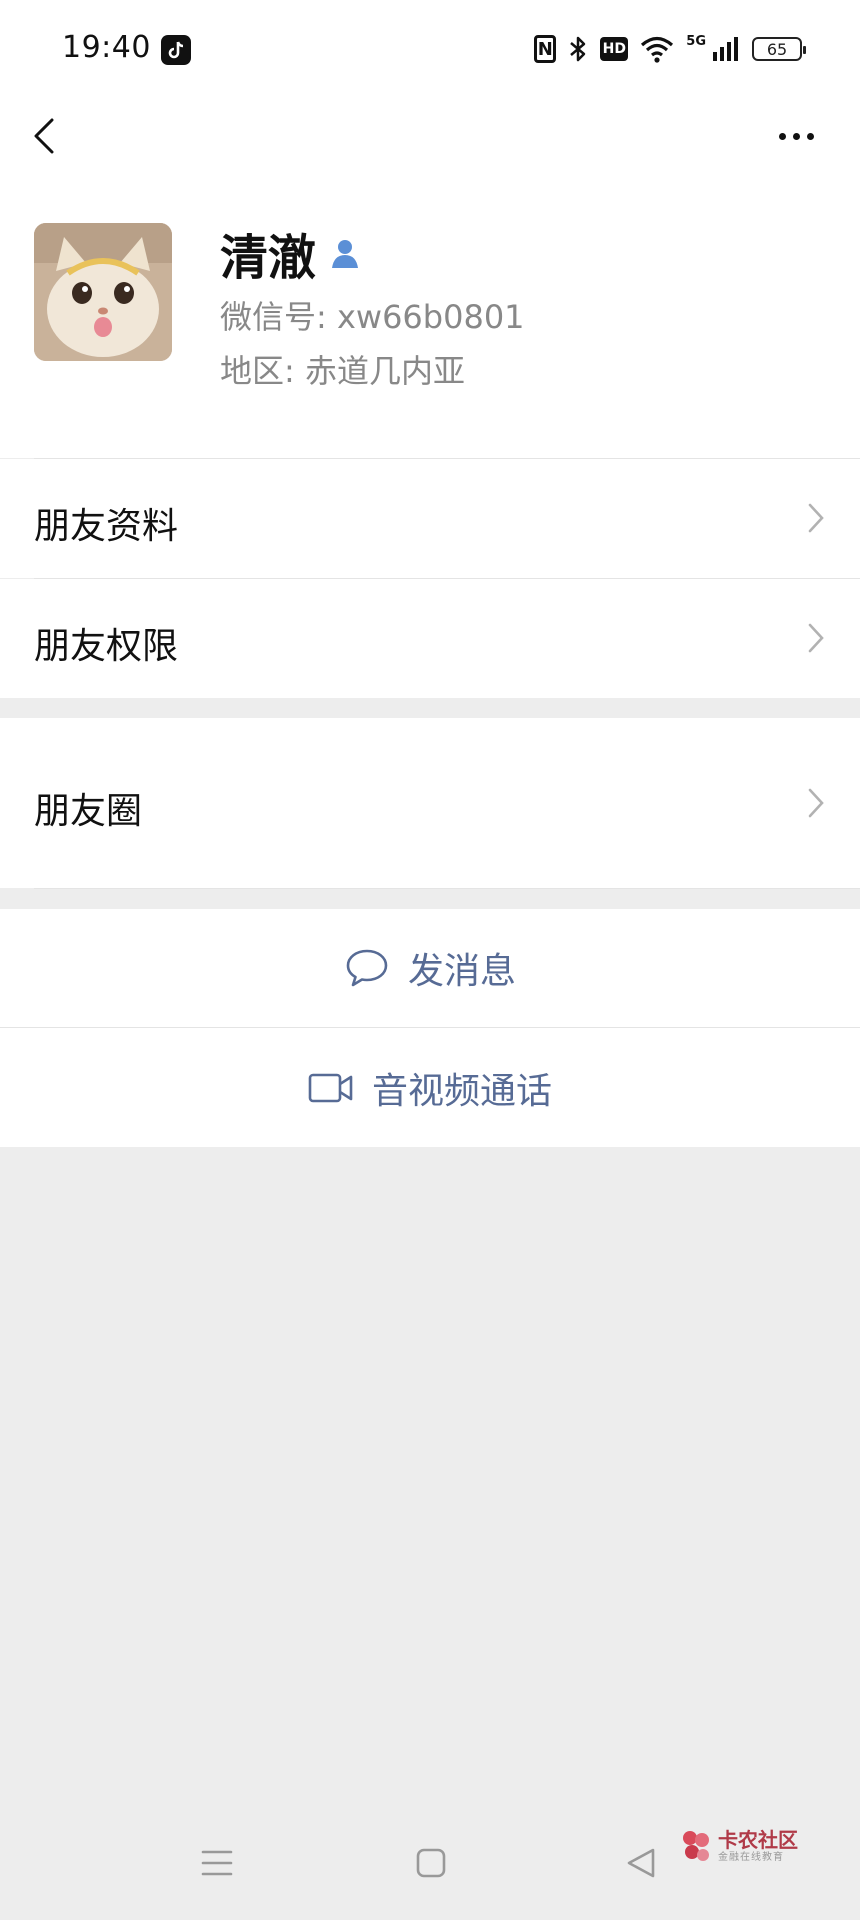  I want to click on more-dots-icon, so click(782, 136).